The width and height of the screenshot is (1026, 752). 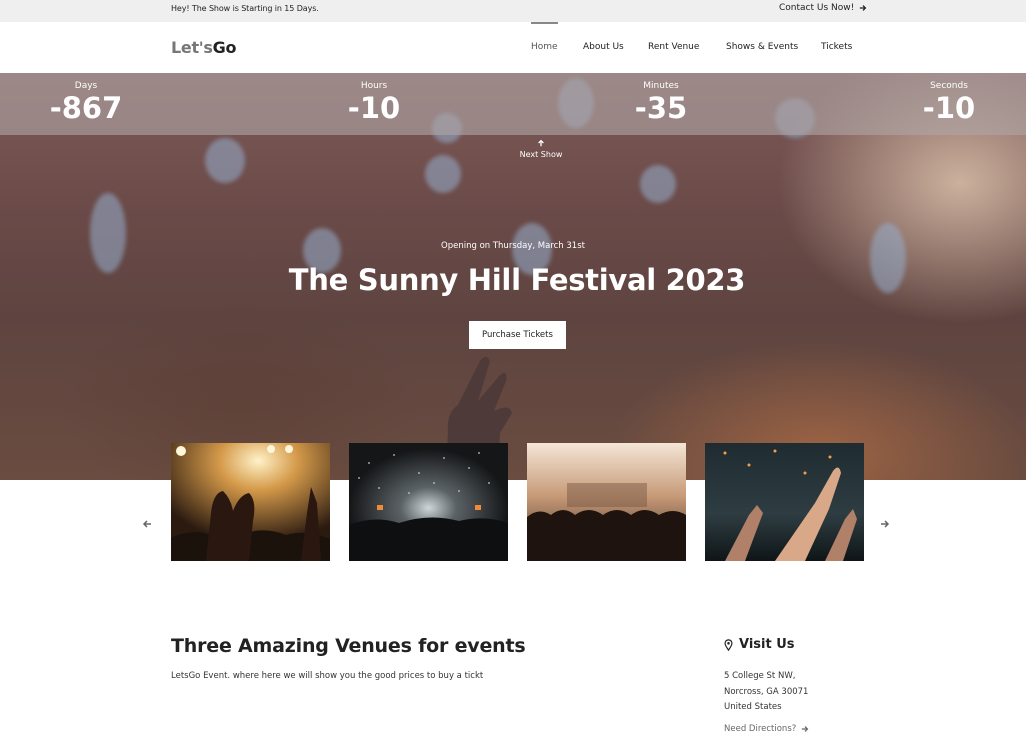 What do you see at coordinates (728, 644) in the screenshot?
I see `map-pin-icon` at bounding box center [728, 644].